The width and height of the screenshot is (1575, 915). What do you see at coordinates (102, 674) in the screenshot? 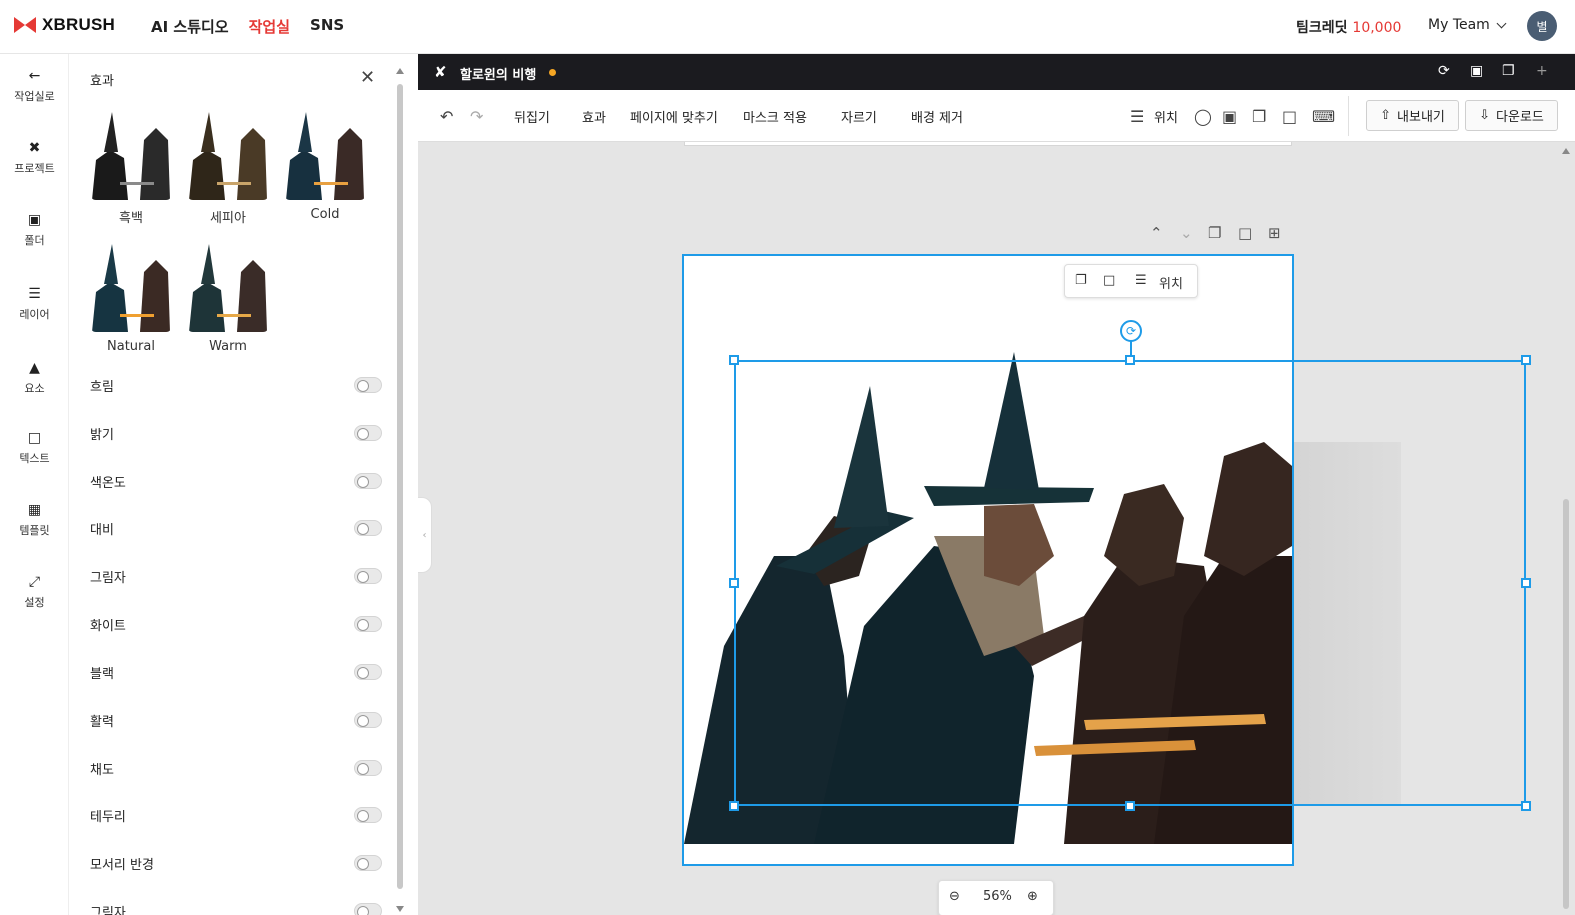
I see `effect-label: 블랙` at bounding box center [102, 674].